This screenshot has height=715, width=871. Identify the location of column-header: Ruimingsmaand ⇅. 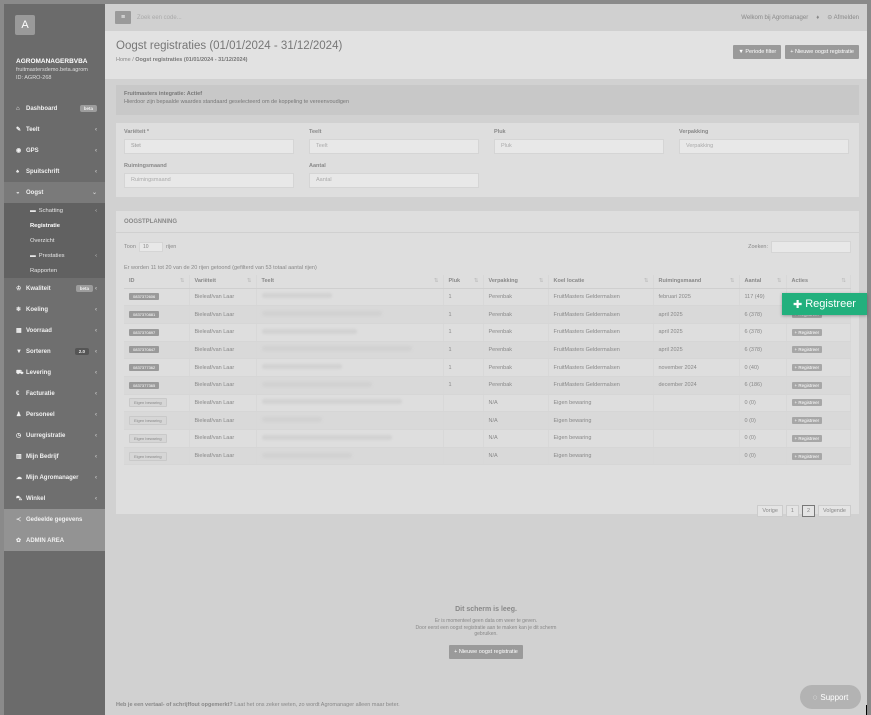
(696, 282).